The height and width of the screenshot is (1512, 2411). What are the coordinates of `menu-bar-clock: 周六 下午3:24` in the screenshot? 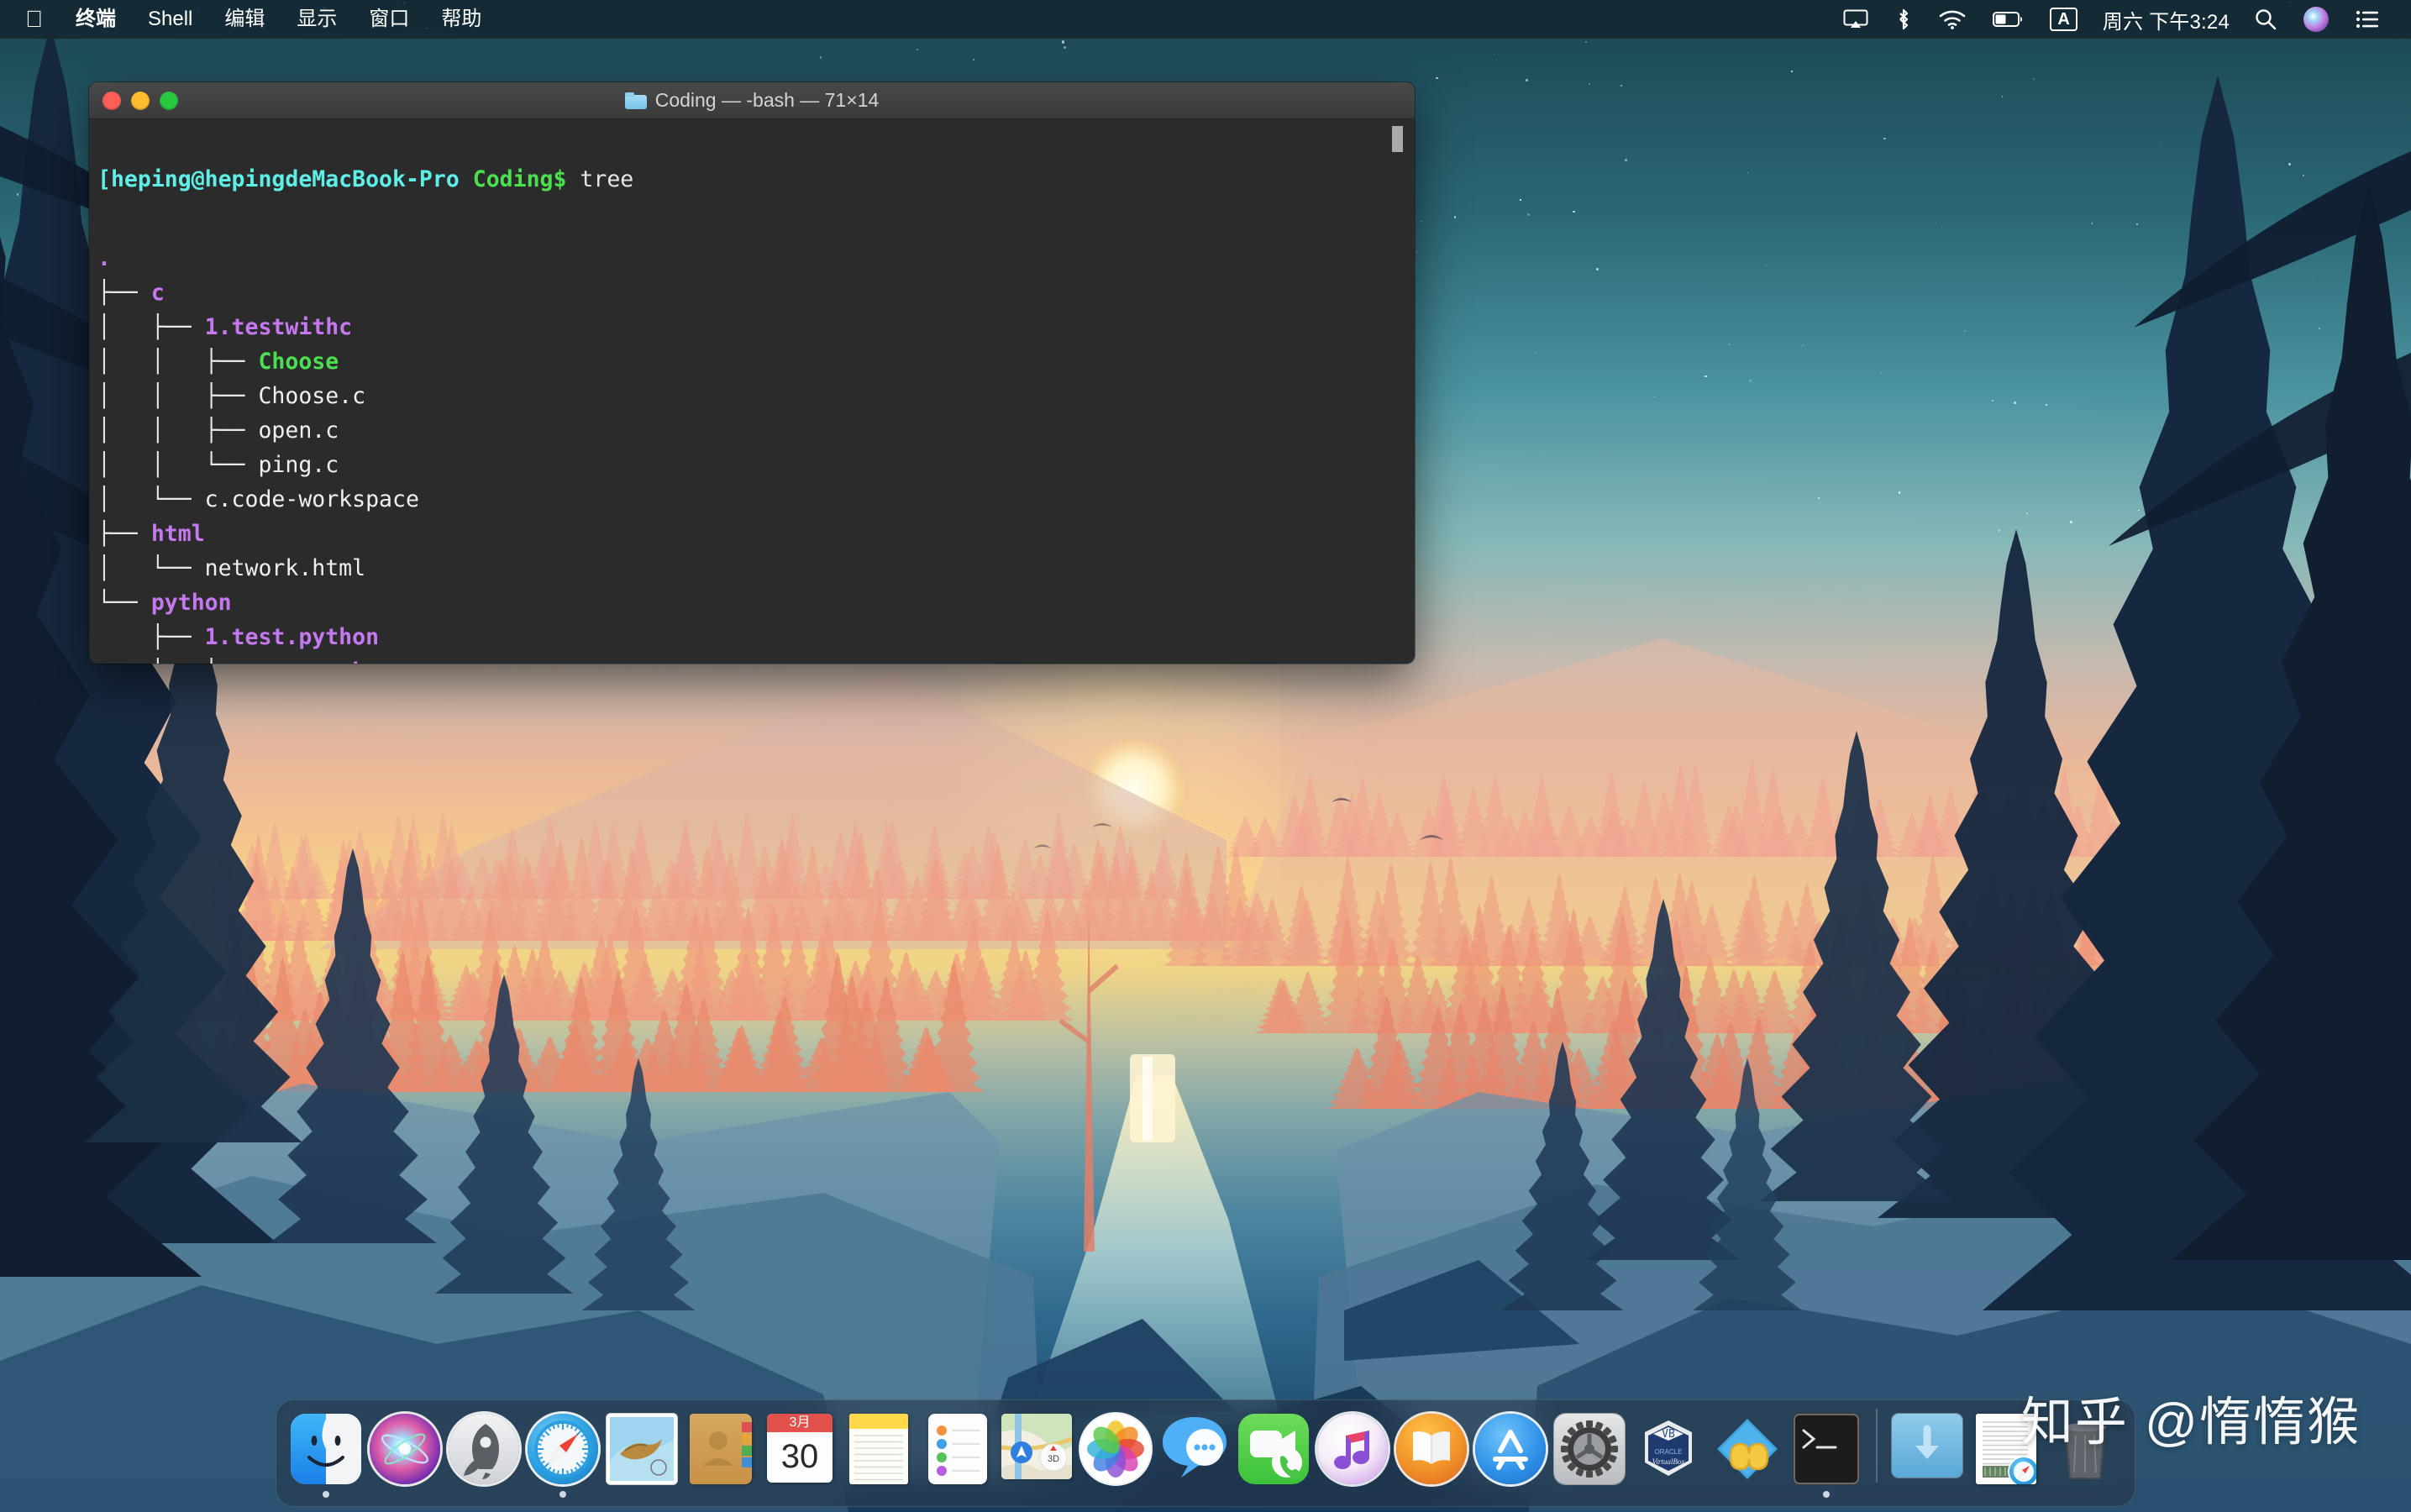 It's located at (2166, 19).